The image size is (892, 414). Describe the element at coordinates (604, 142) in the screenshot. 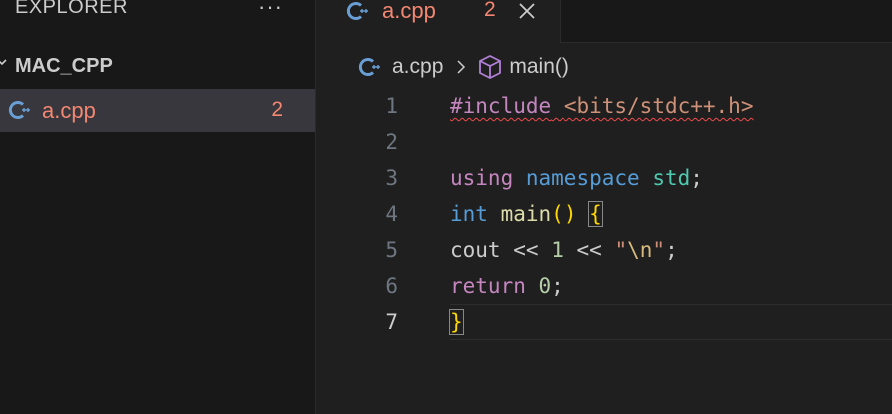

I see `code-line: 2` at that location.